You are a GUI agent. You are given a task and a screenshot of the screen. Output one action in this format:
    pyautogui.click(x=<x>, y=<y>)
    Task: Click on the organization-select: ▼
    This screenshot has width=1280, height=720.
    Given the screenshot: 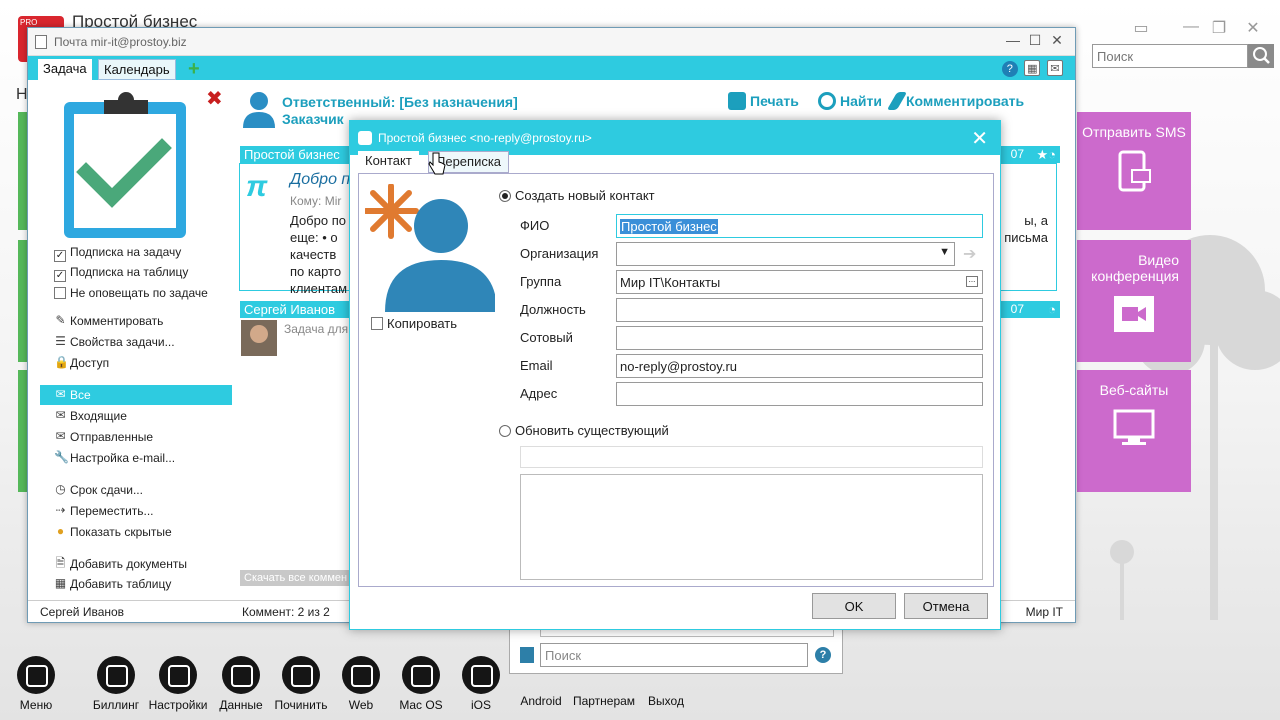 What is the action you would take?
    pyautogui.click(x=785, y=254)
    